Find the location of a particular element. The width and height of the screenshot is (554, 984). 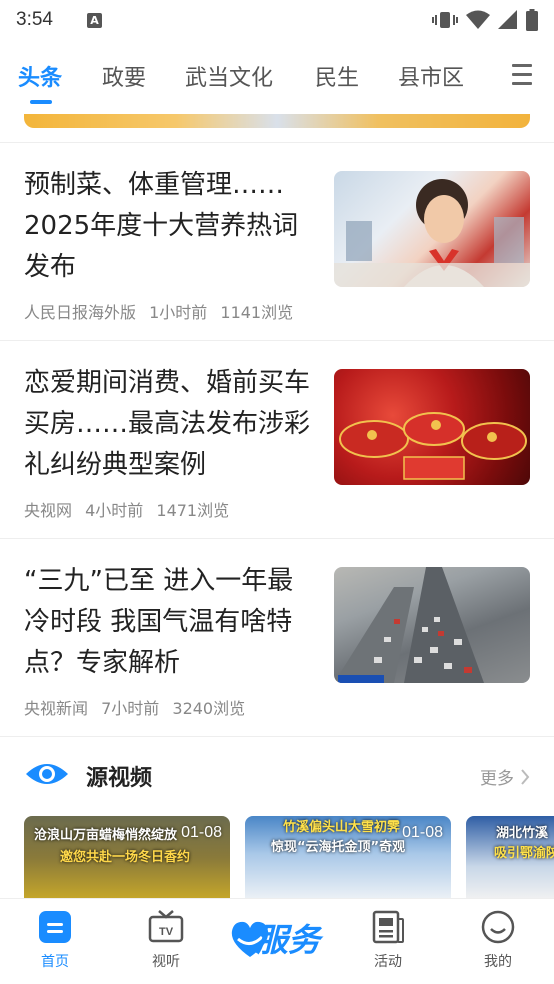

news-meta: 央视新闻 7小时前 3240浏览 is located at coordinates (138, 707).